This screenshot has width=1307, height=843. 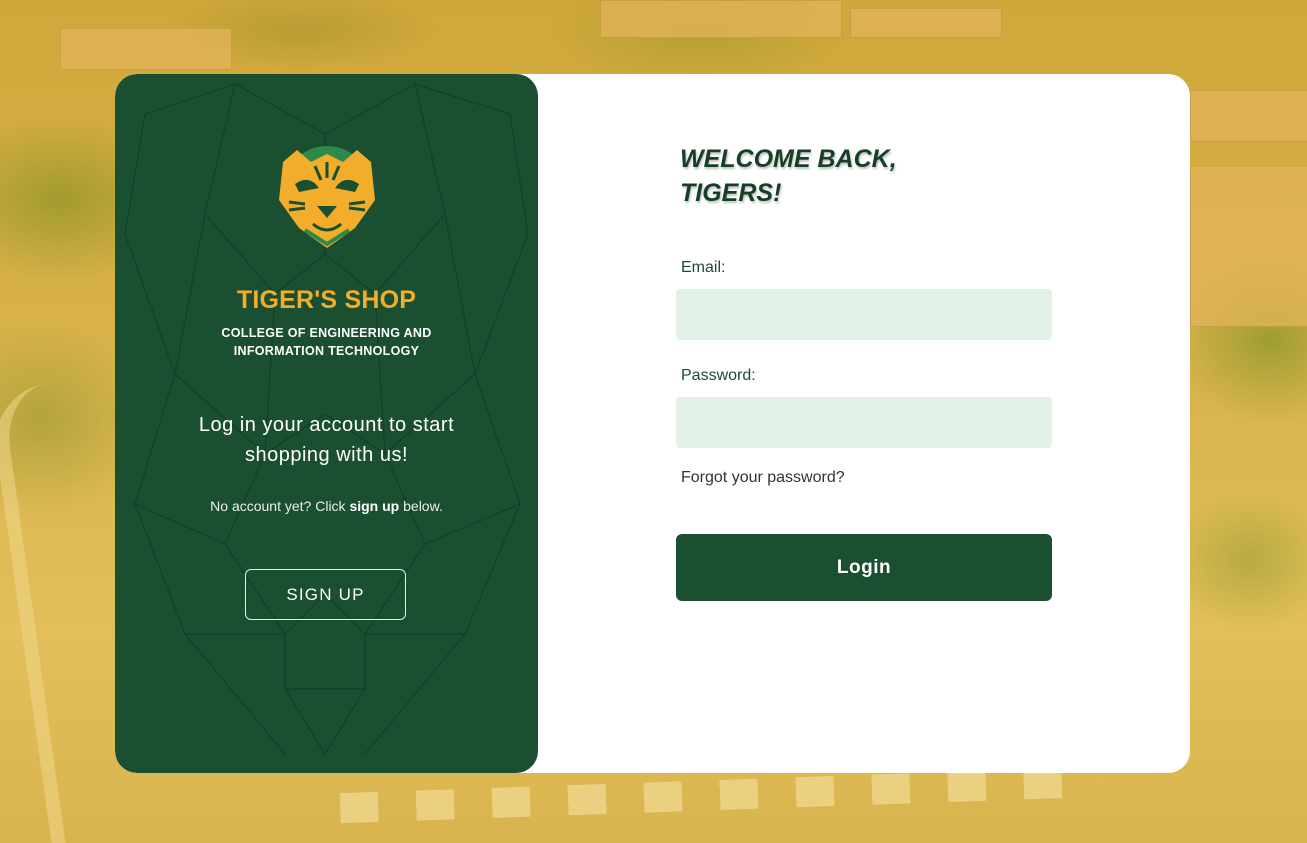 I want to click on email-field, so click(x=864, y=314).